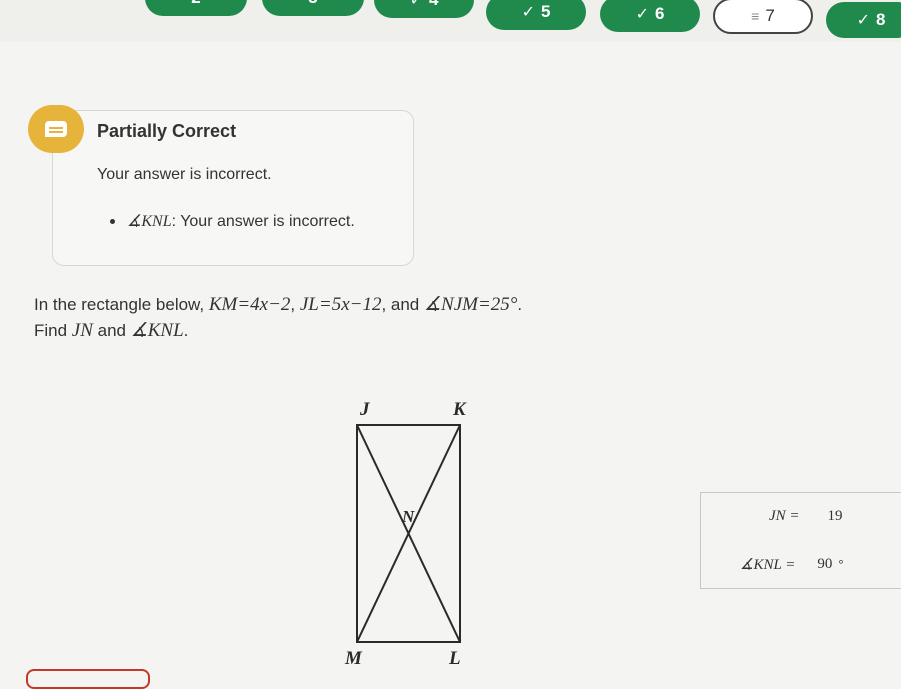 Image resolution: width=901 pixels, height=689 pixels. I want to click on question-4-label: 4, so click(433, 5).